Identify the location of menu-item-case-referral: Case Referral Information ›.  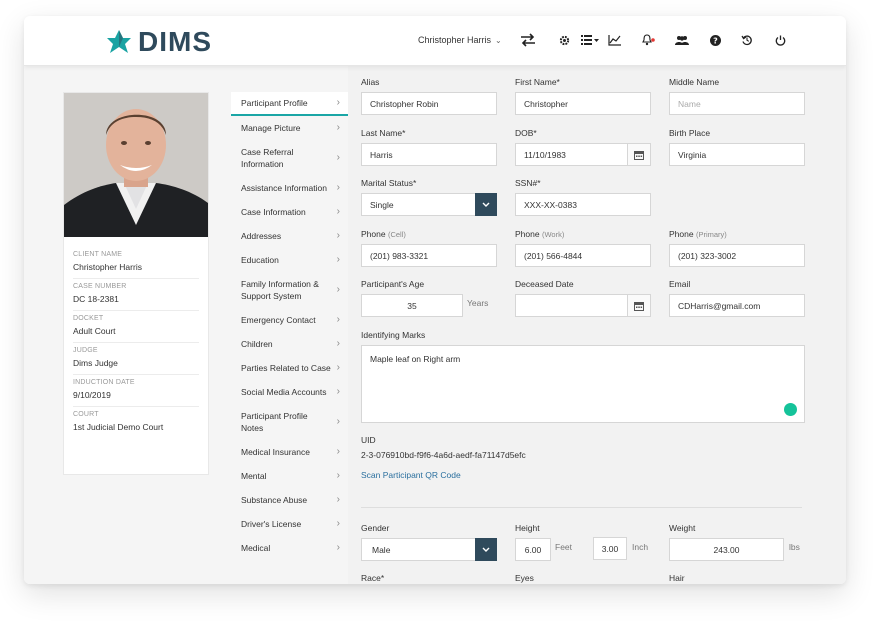
(289, 158).